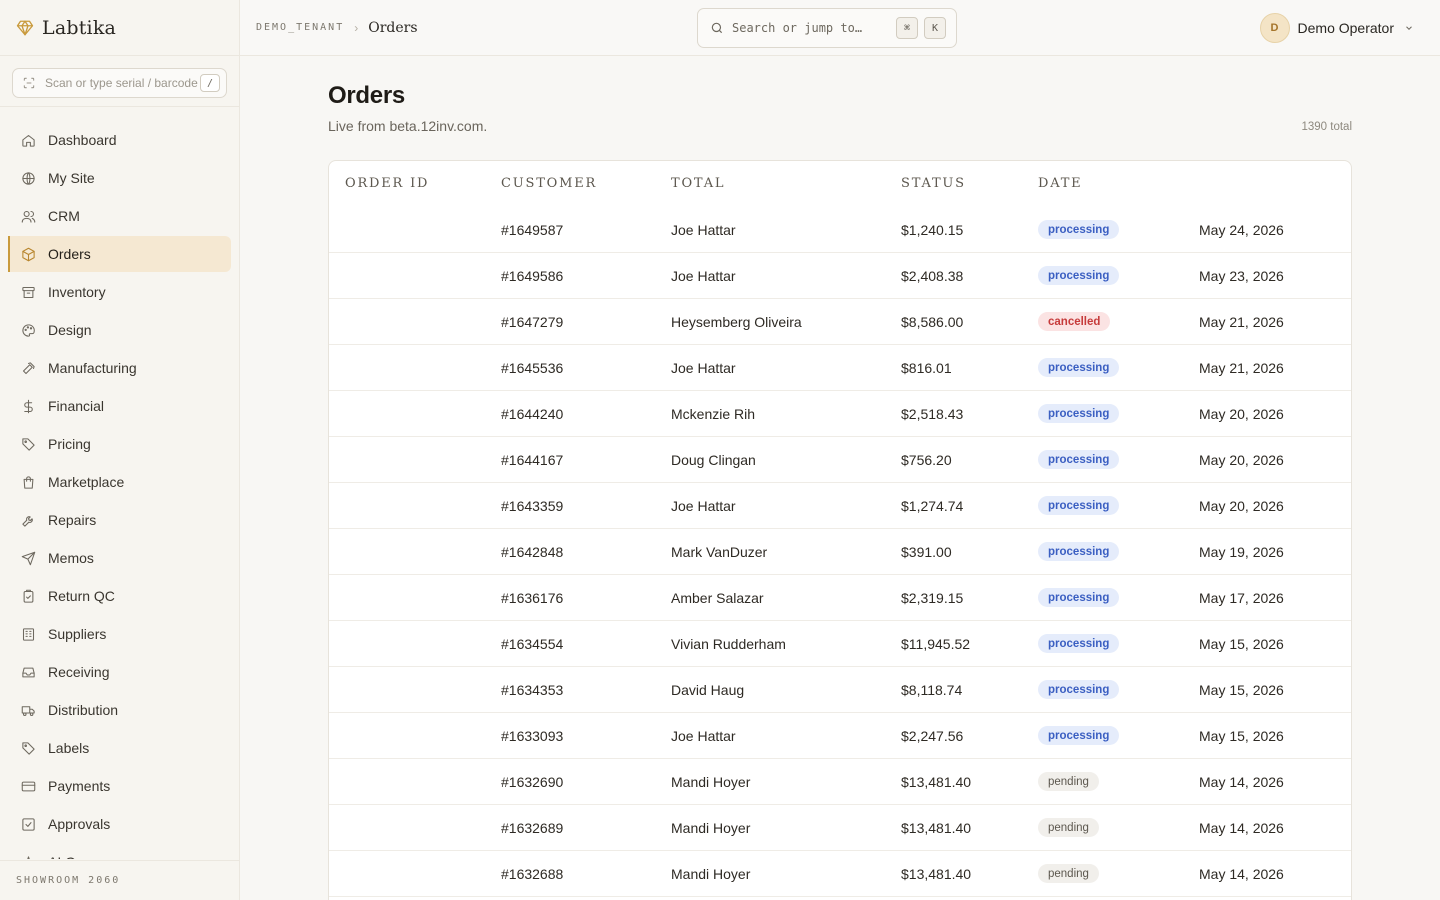 The image size is (1440, 900). What do you see at coordinates (119, 368) in the screenshot?
I see `sidebar-item-manufacturing: Manufacturing` at bounding box center [119, 368].